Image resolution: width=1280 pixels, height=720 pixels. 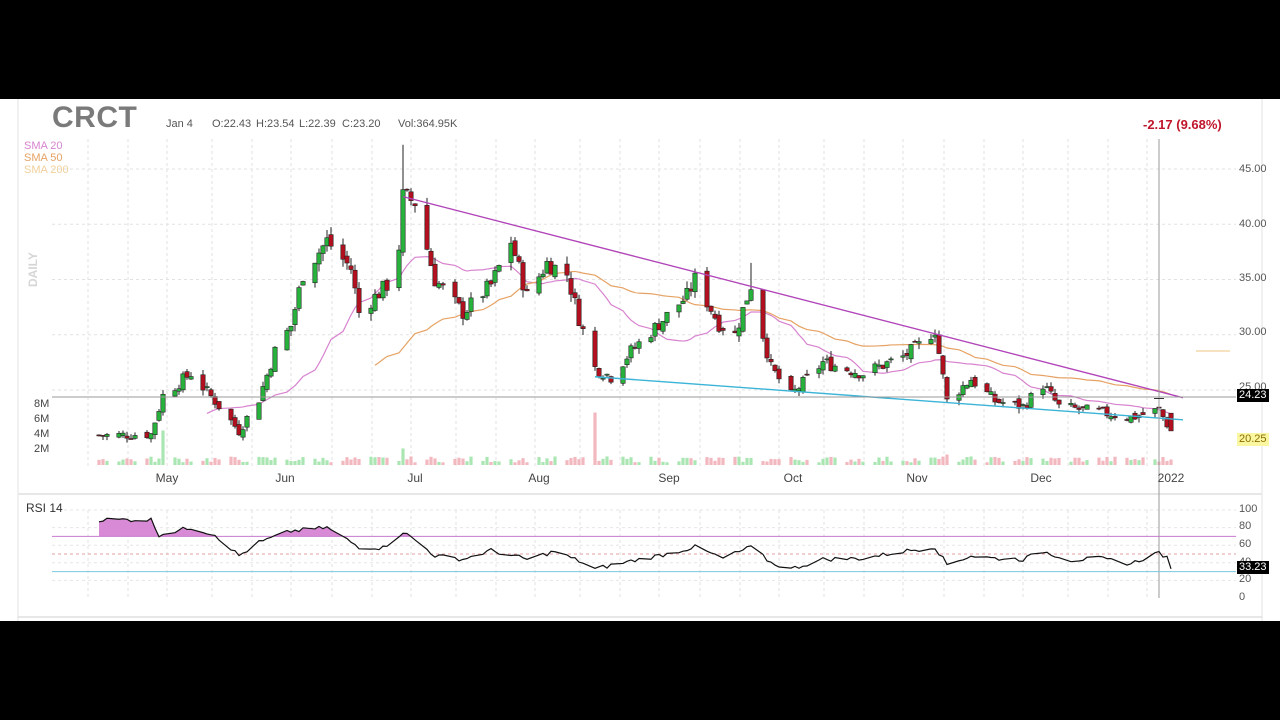 What do you see at coordinates (1253, 169) in the screenshot?
I see `price-tick: 45.00` at bounding box center [1253, 169].